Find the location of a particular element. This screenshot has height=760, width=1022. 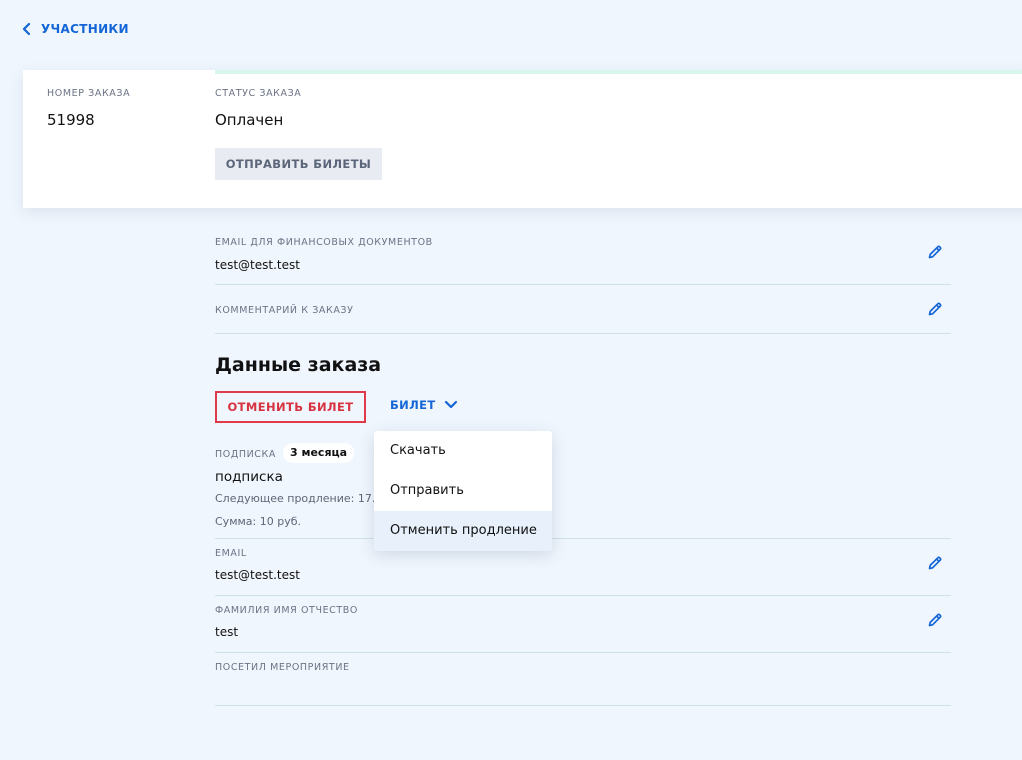

comment-label: КОММЕНТАРИЙ К ЗАКАЗУ is located at coordinates (284, 310).